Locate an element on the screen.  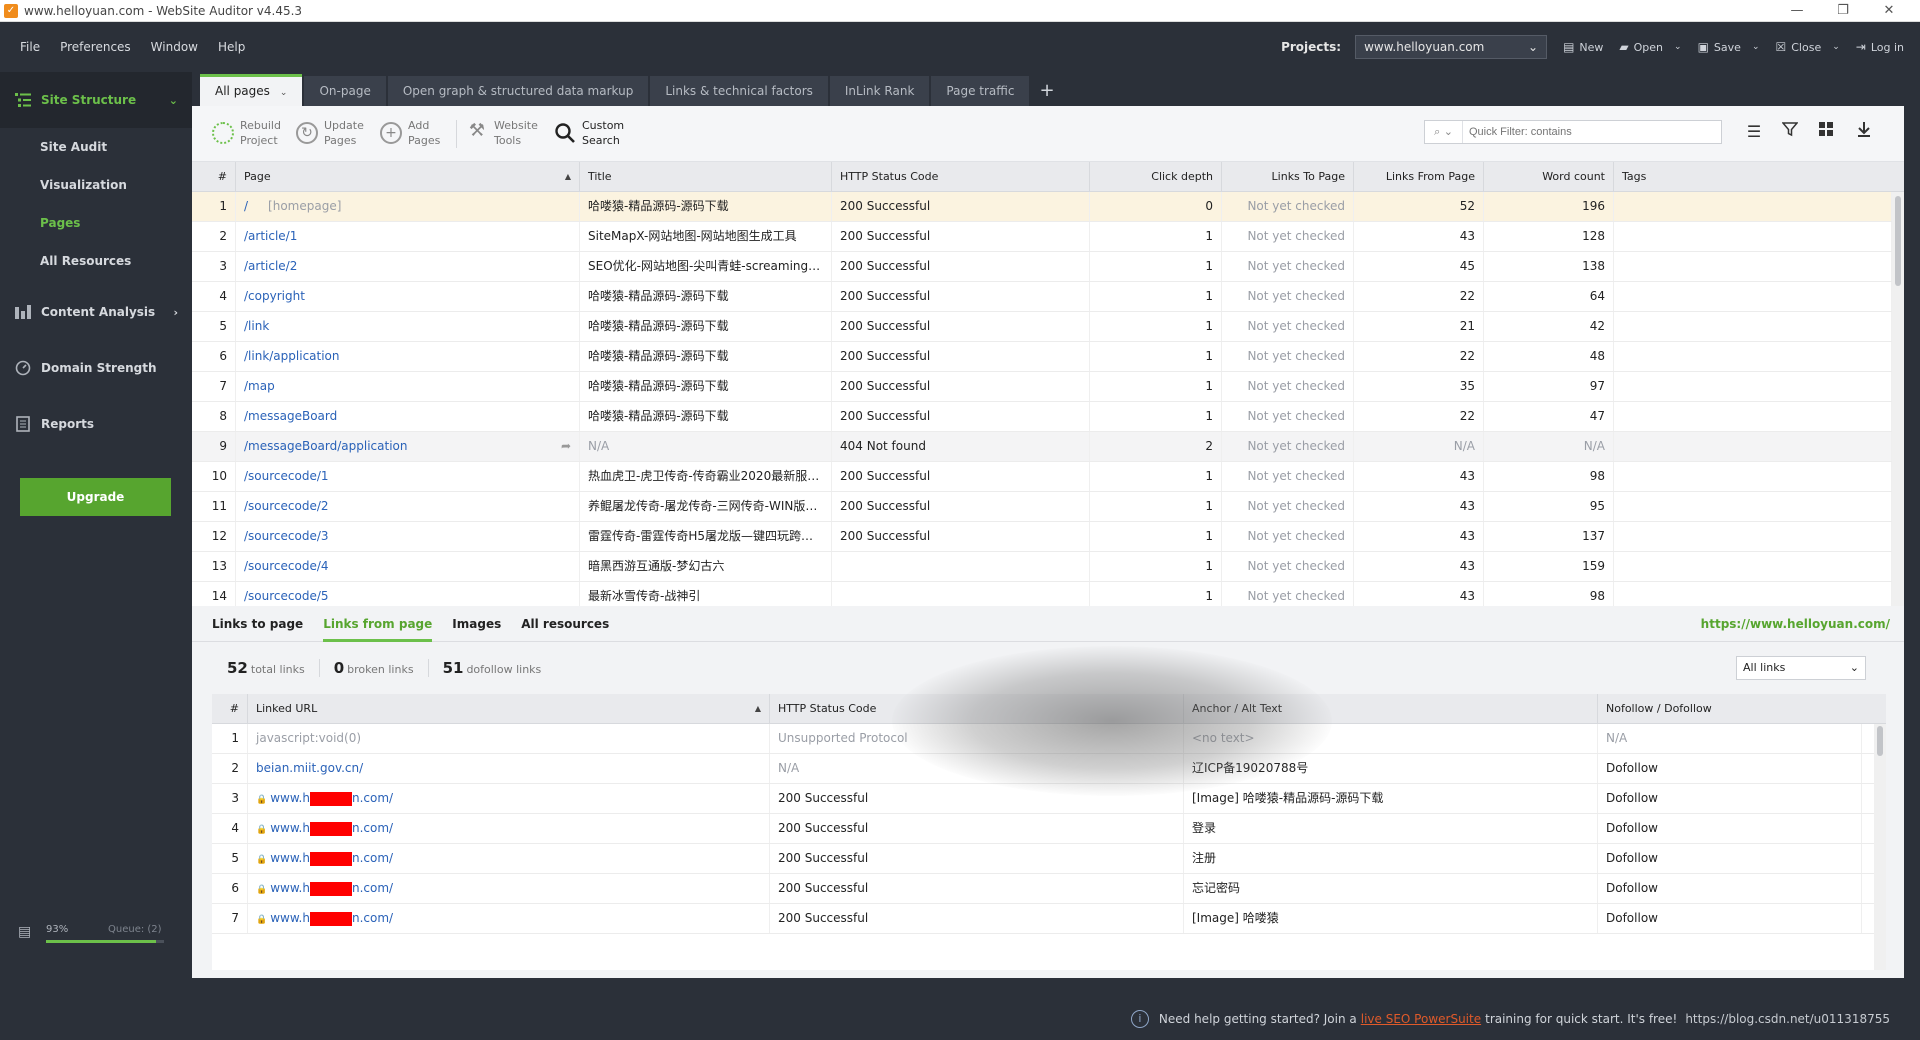
menu-preferences: Preferences is located at coordinates (95, 47).